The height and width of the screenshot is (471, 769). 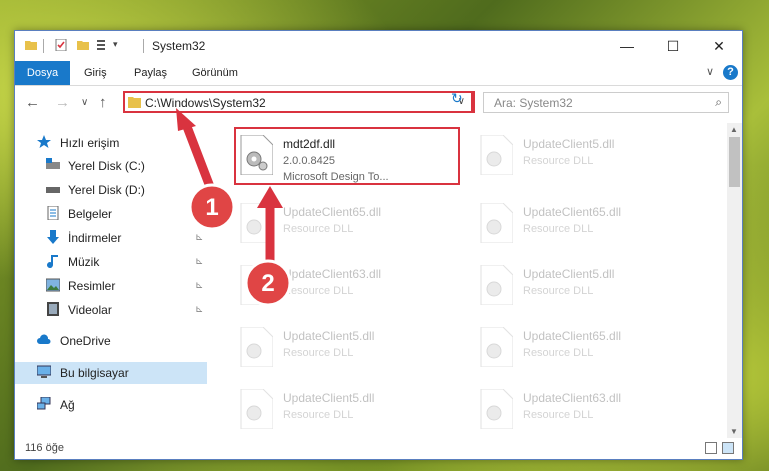 I want to click on sidebar-item-quick-access: Hızlı erişim, so click(x=111, y=143).